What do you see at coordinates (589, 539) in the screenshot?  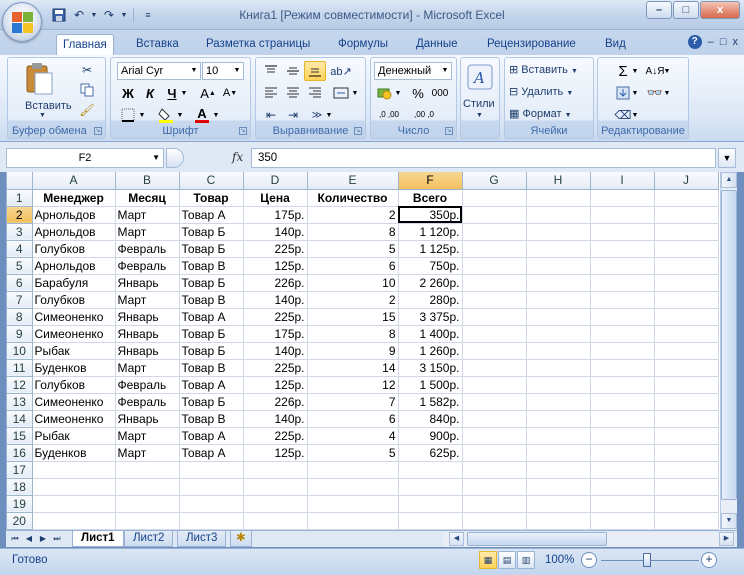 I see `horizontal-scrollbar: ◀ ▶` at bounding box center [589, 539].